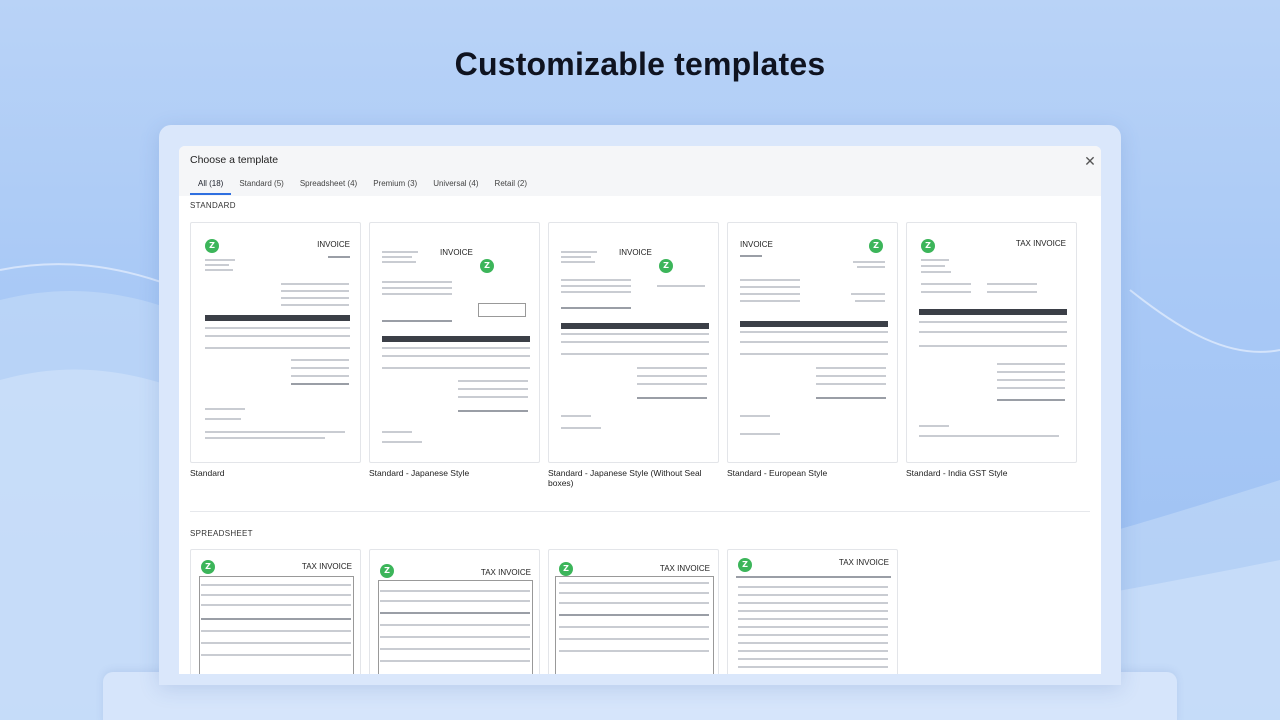  I want to click on tab-standard: Standard (5), so click(261, 185).